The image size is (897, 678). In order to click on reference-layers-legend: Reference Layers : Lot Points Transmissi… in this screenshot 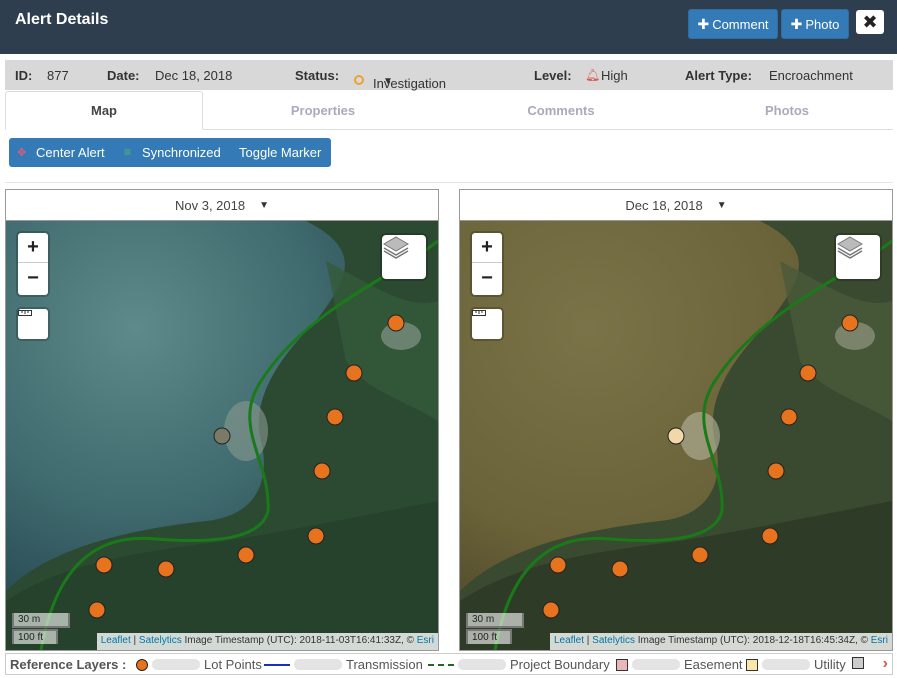, I will do `click(449, 664)`.